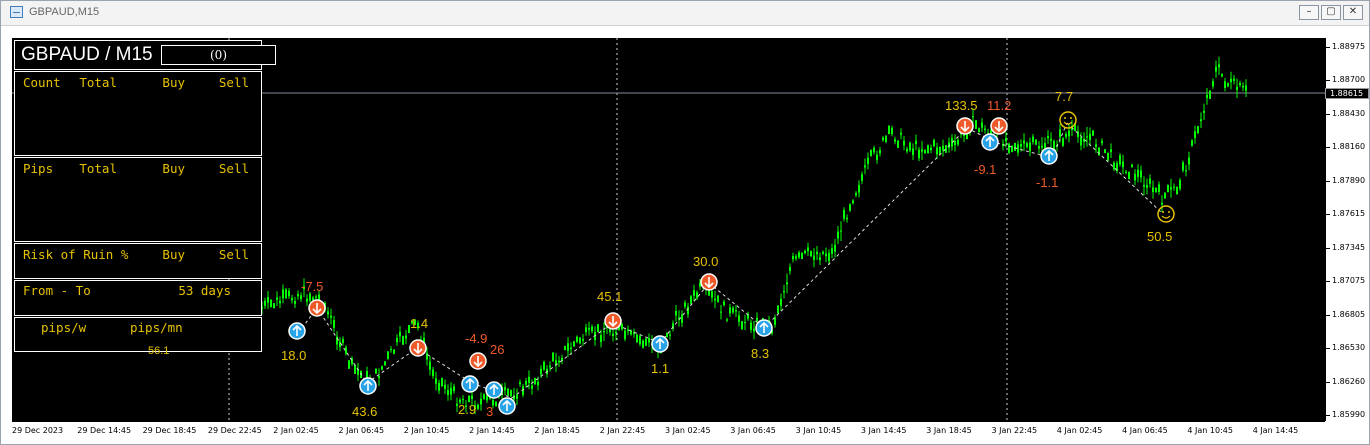 This screenshot has height=445, width=1370. Describe the element at coordinates (865, 228) in the screenshot. I see `trade-connector` at that location.